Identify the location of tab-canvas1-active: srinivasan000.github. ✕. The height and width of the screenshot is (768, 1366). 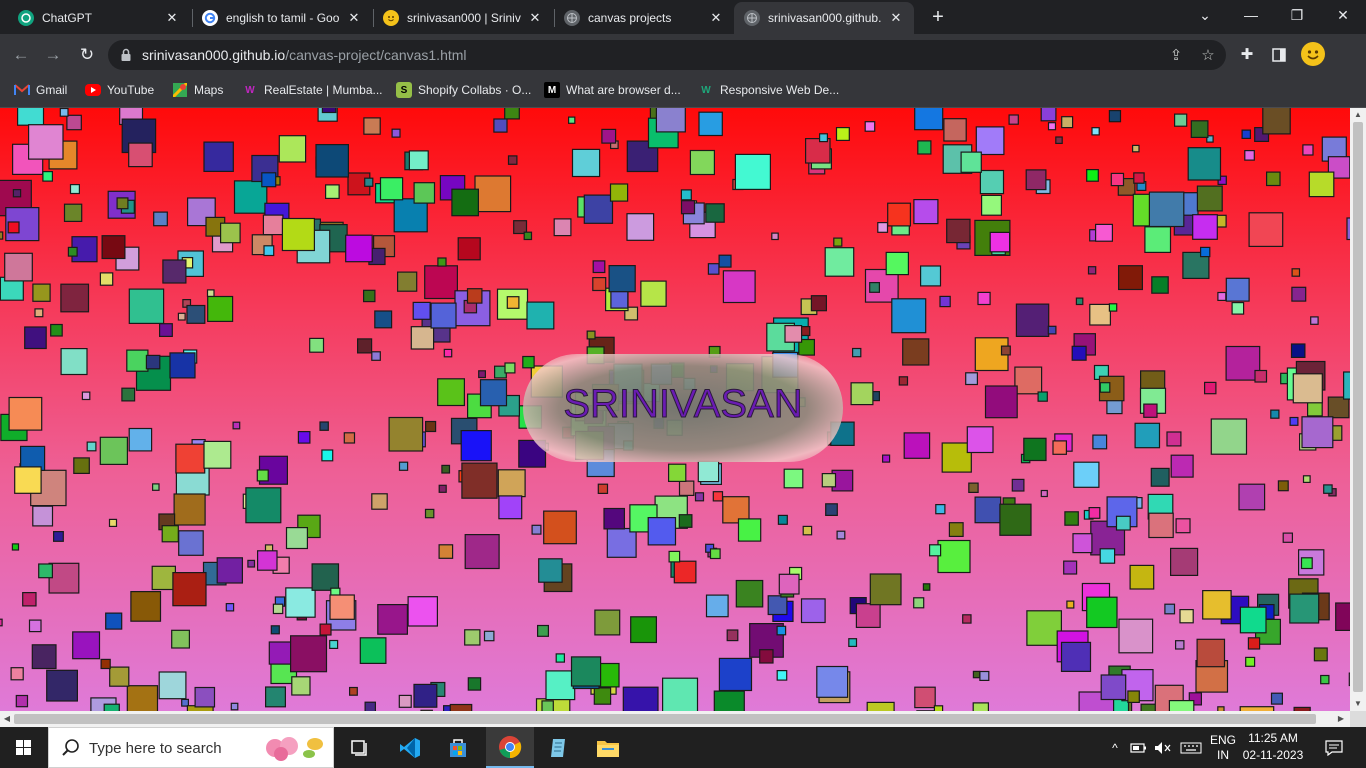
(824, 18).